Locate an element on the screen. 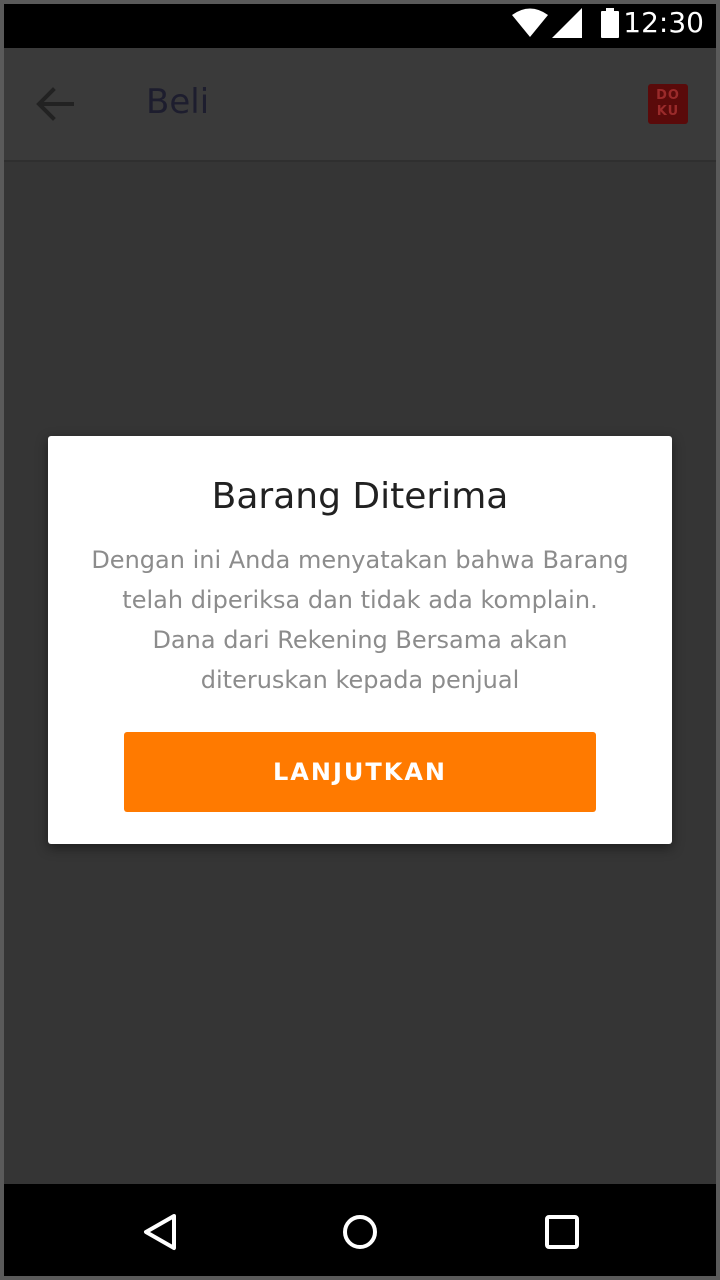 This screenshot has height=1280, width=720. dialog-title: Barang Diterima is located at coordinates (360, 496).